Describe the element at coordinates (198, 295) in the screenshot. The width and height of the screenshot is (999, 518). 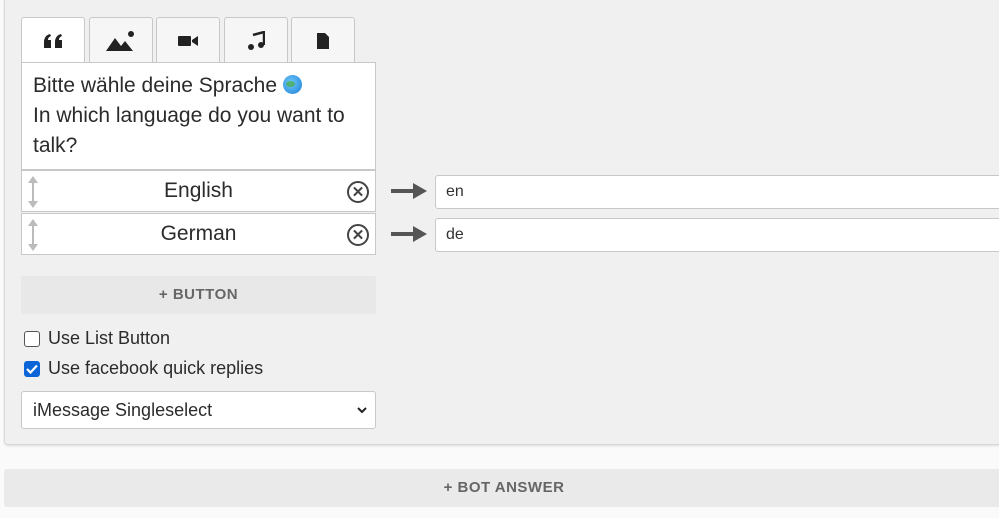
I see `add-button: + BUTTON` at that location.